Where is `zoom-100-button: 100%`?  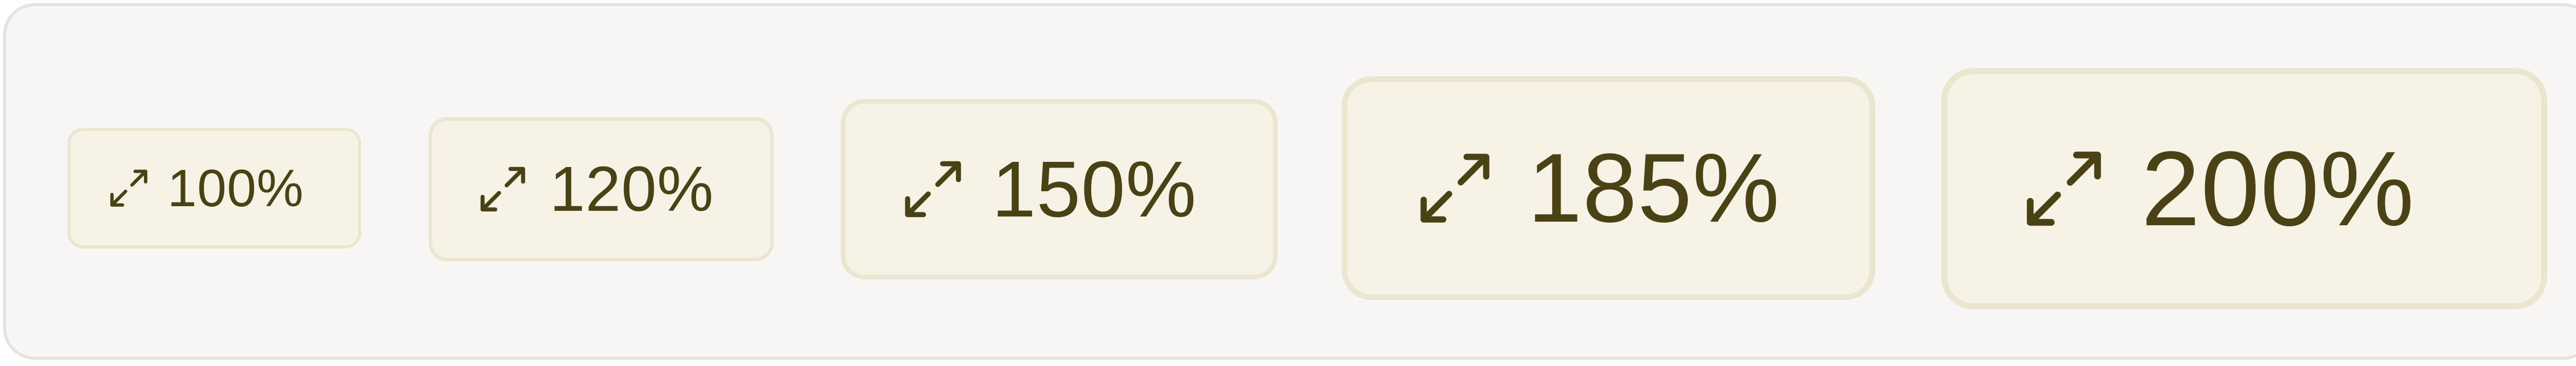
zoom-100-button: 100% is located at coordinates (214, 188).